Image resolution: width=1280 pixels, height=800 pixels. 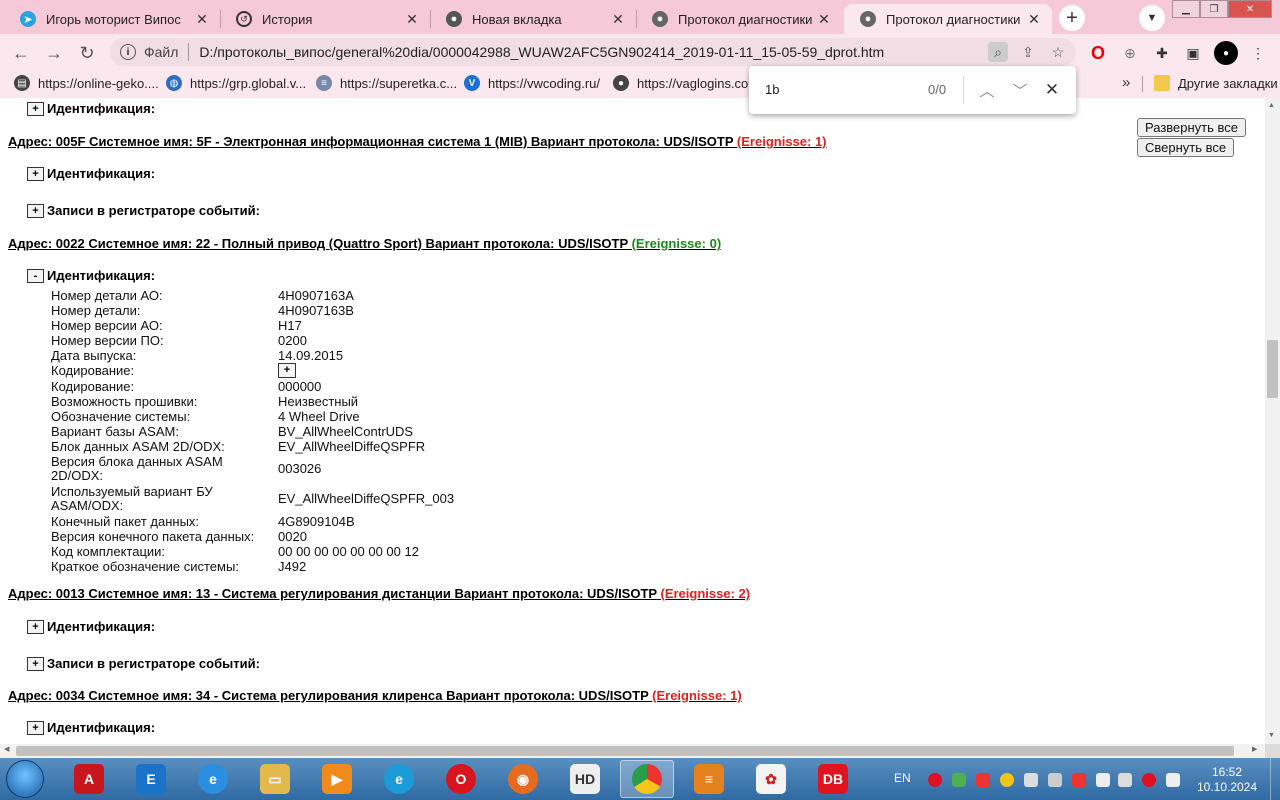 What do you see at coordinates (1007, 780) in the screenshot?
I see `chrome-tray-icon` at bounding box center [1007, 780].